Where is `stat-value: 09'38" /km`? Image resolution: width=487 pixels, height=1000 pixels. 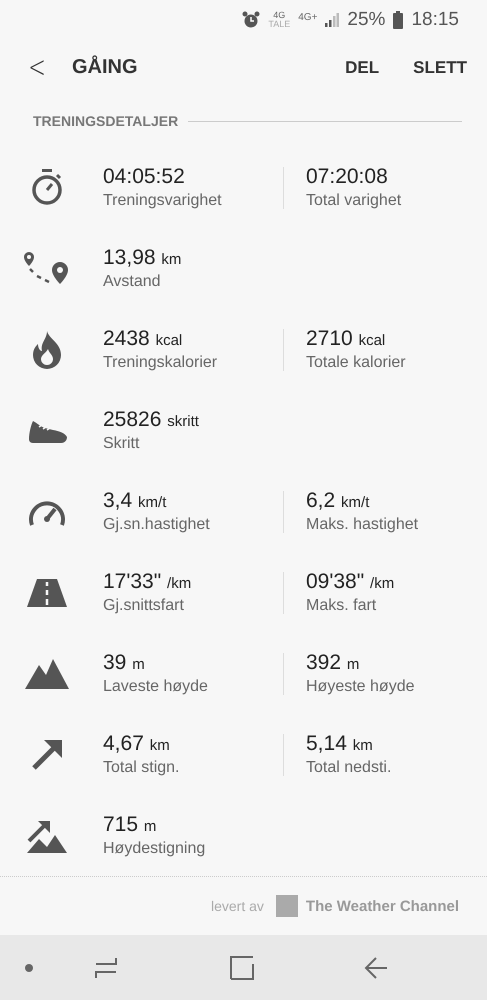
stat-value: 09'38" /km is located at coordinates (351, 582).